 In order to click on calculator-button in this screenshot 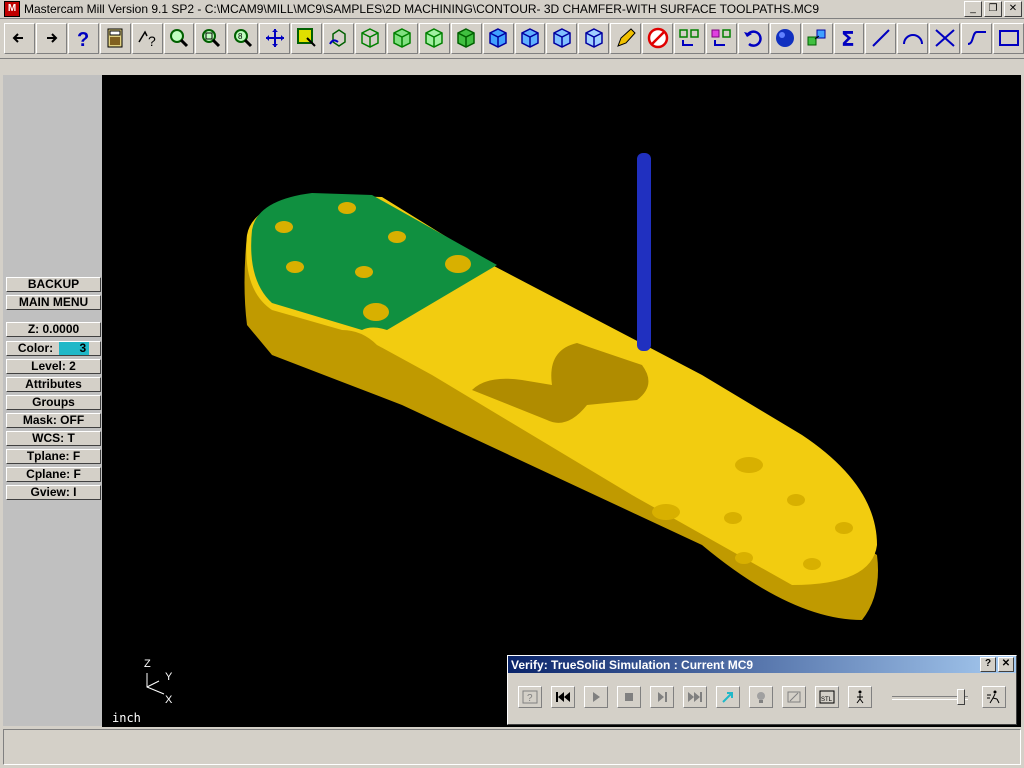, I will do `click(115, 38)`.